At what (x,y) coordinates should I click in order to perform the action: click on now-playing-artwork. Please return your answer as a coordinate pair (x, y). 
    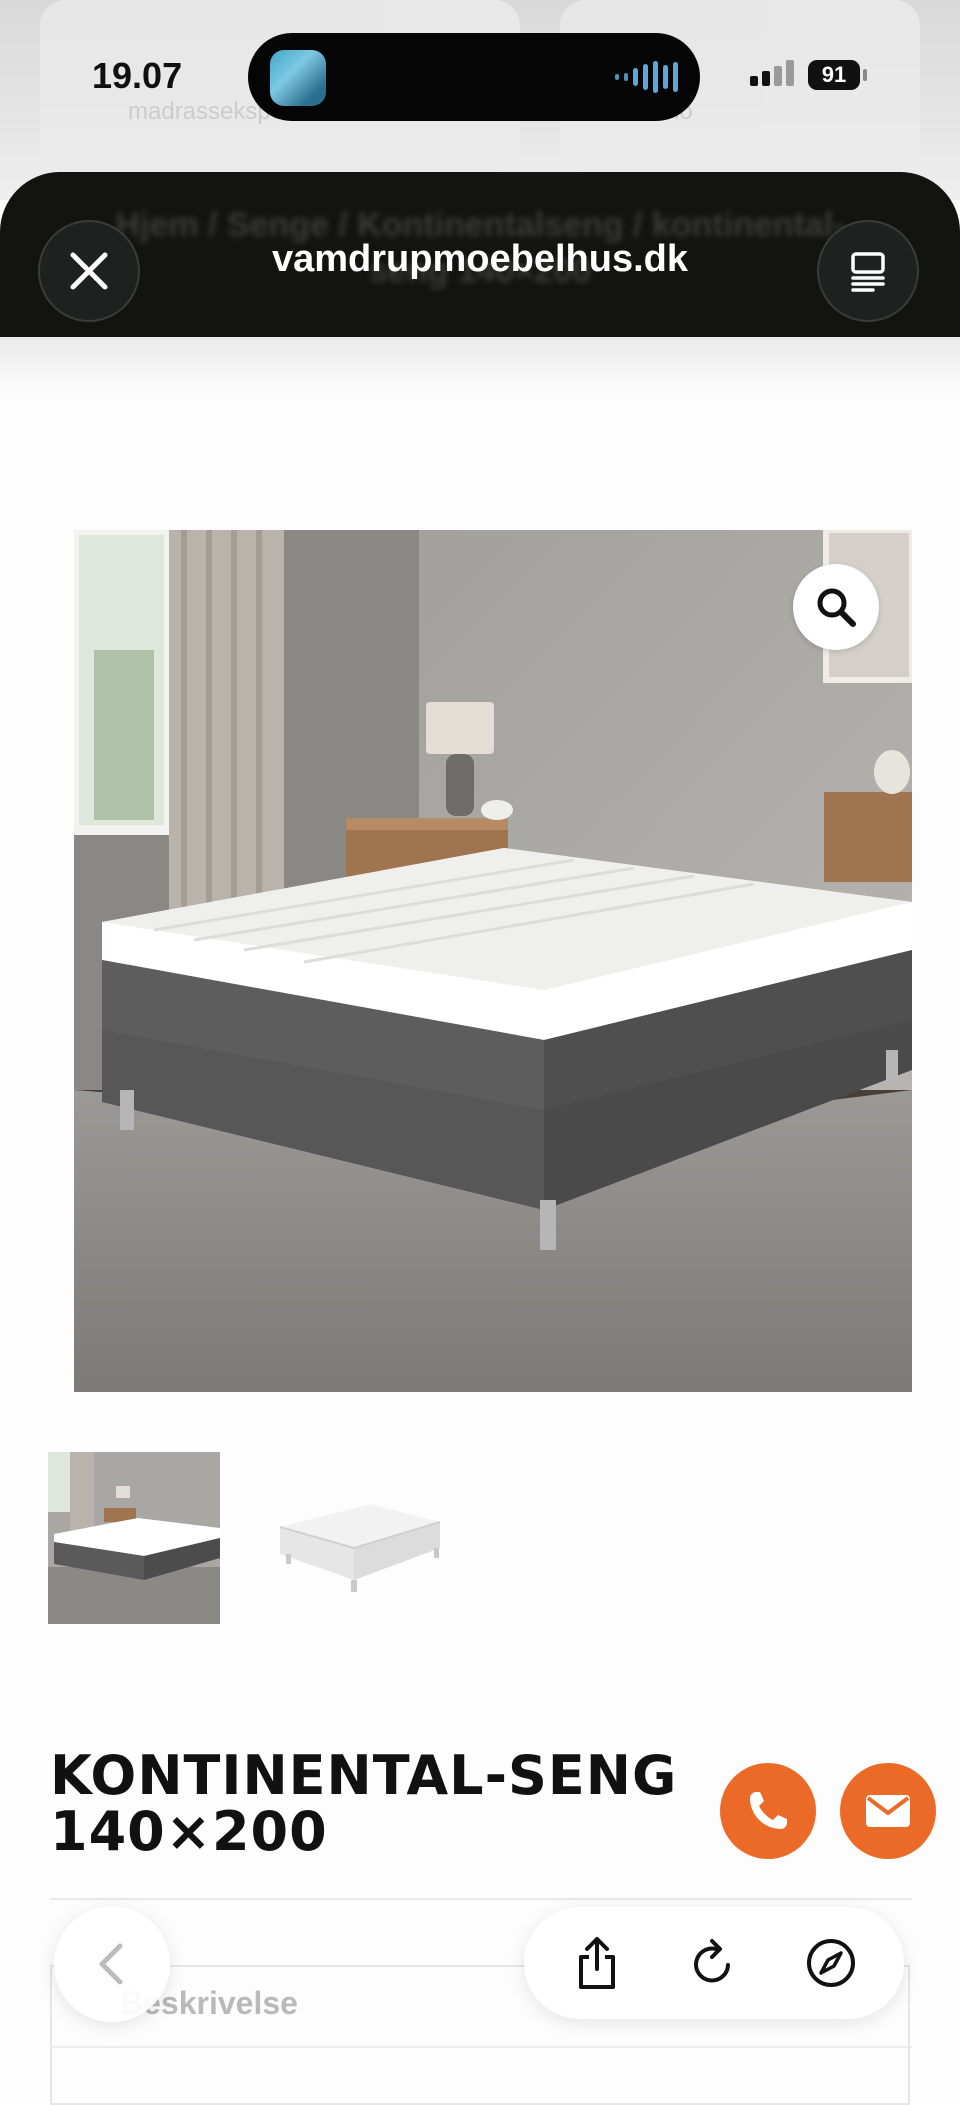
    Looking at the image, I should click on (298, 78).